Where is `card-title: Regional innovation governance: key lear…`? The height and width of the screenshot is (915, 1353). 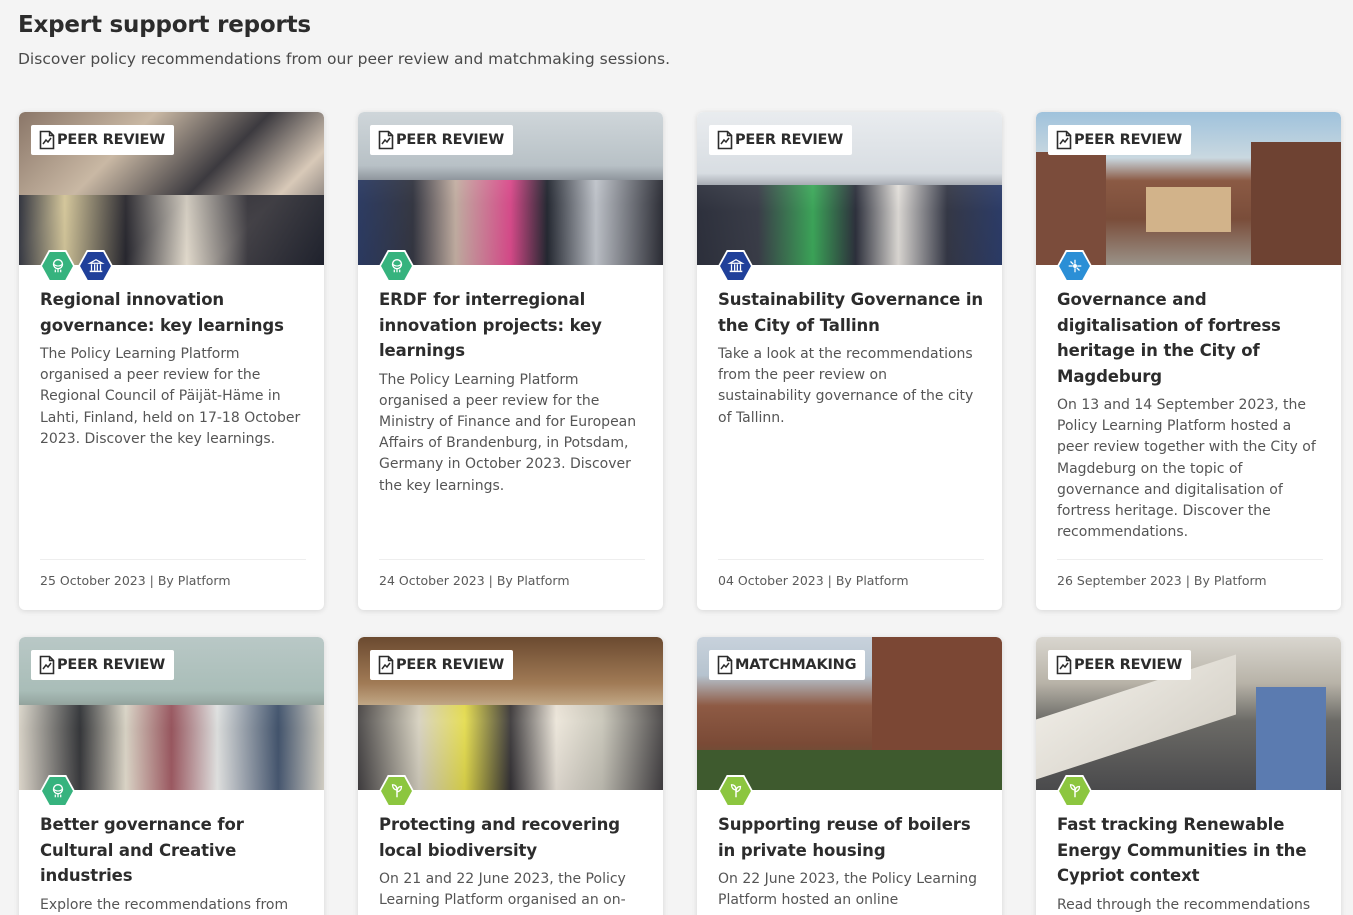
card-title: Regional innovation governance: key lear… is located at coordinates (173, 312).